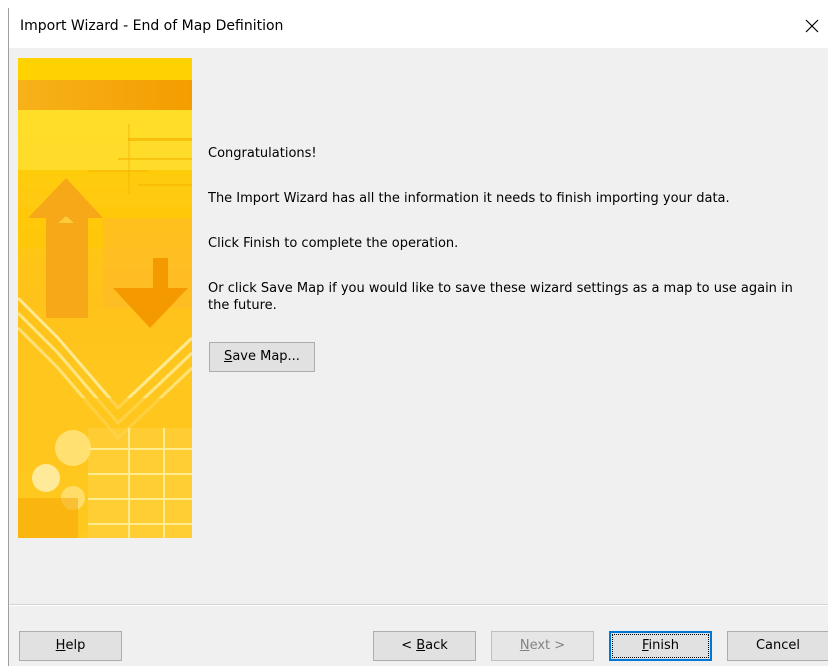 Image resolution: width=828 pixels, height=666 pixels. What do you see at coordinates (524, 645) in the screenshot?
I see `next-accel: N` at bounding box center [524, 645].